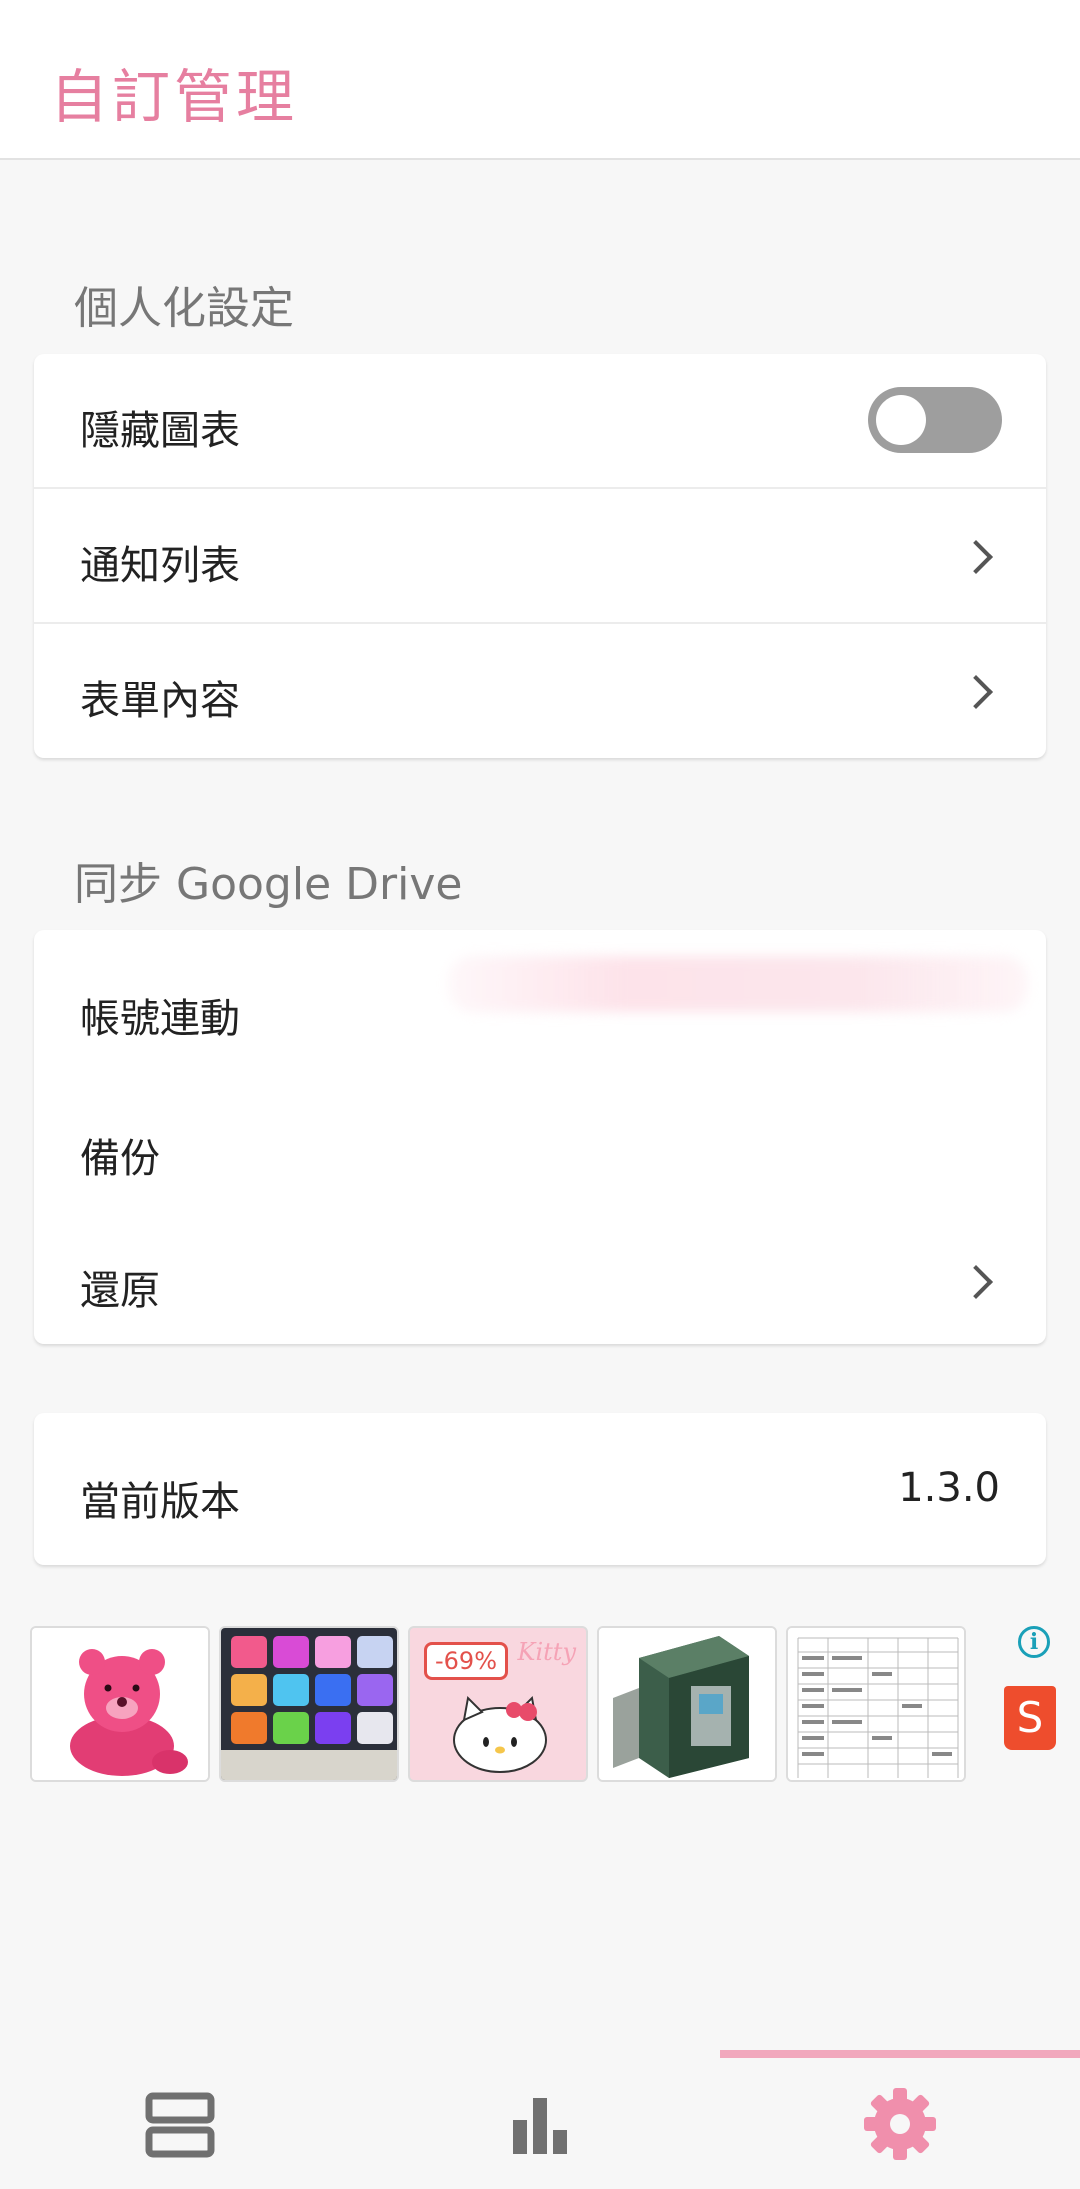 This screenshot has height=2189, width=1080. I want to click on backup-row: 備份, so click(540, 1138).